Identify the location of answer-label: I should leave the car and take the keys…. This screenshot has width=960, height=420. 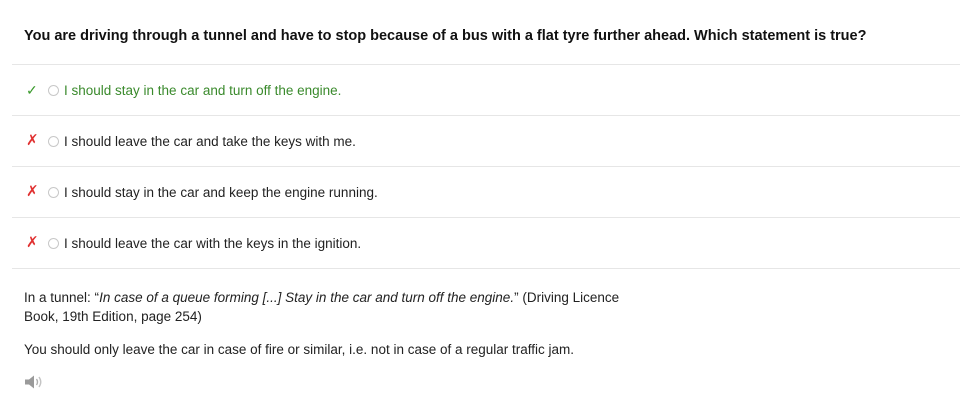
(210, 141).